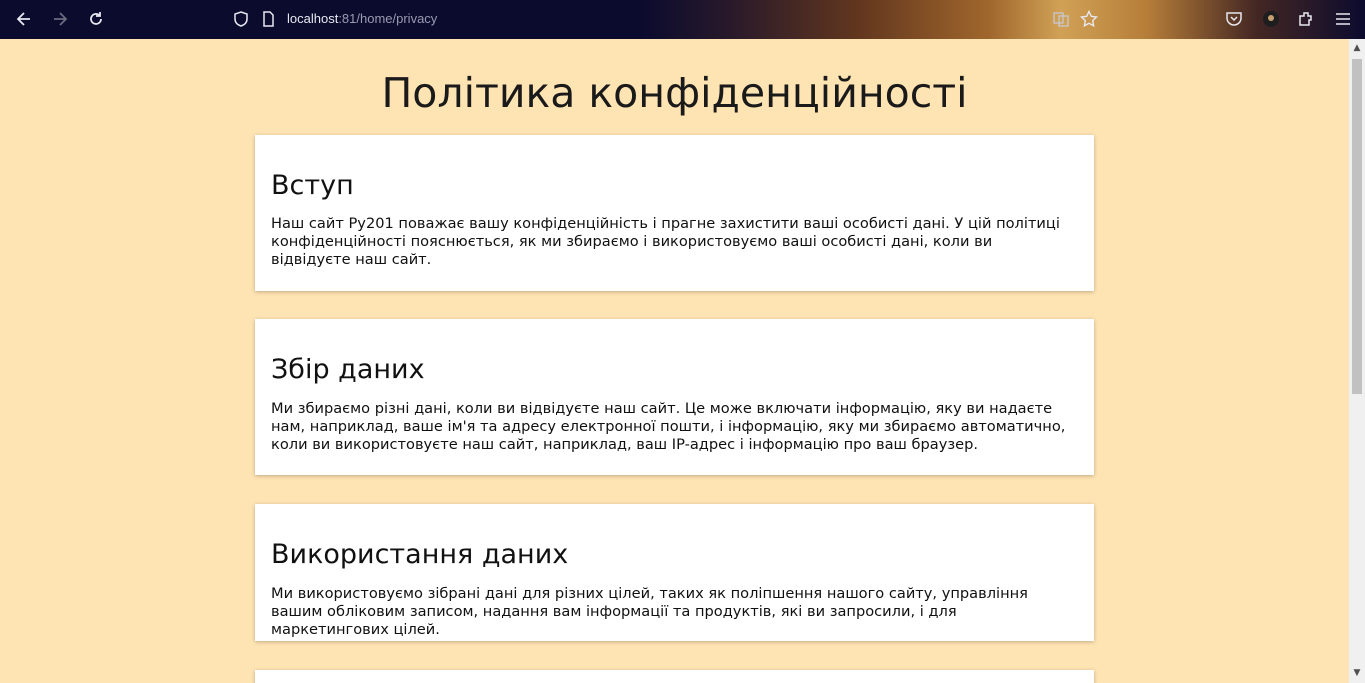  Describe the element at coordinates (1306, 19) in the screenshot. I see `extensions-icon` at that location.